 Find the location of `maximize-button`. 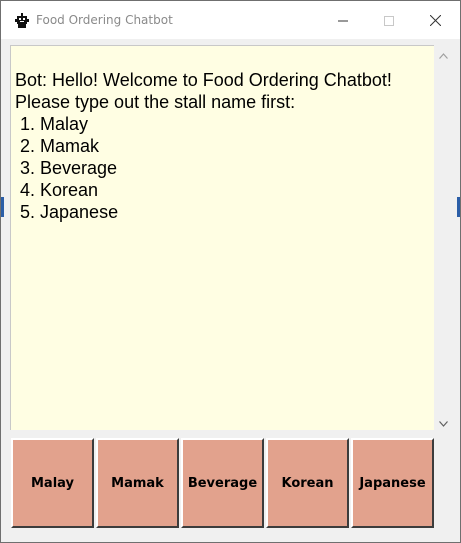

maximize-button is located at coordinates (389, 20).